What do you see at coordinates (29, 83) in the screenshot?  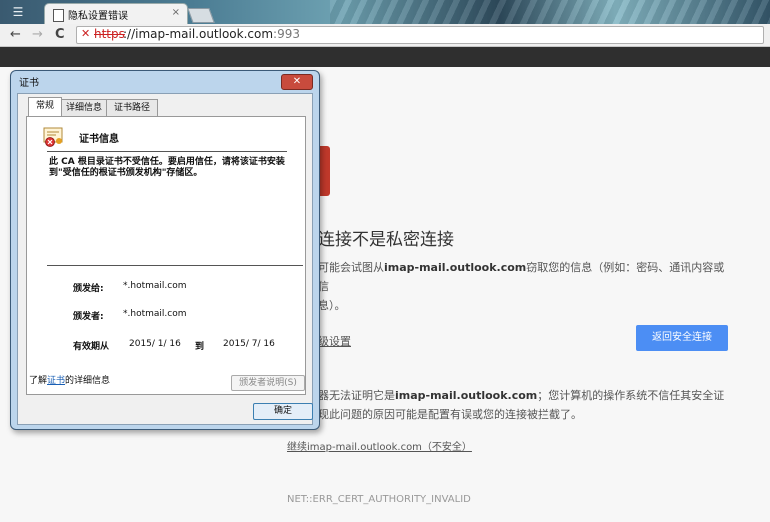 I see `dialog-title: 证书` at bounding box center [29, 83].